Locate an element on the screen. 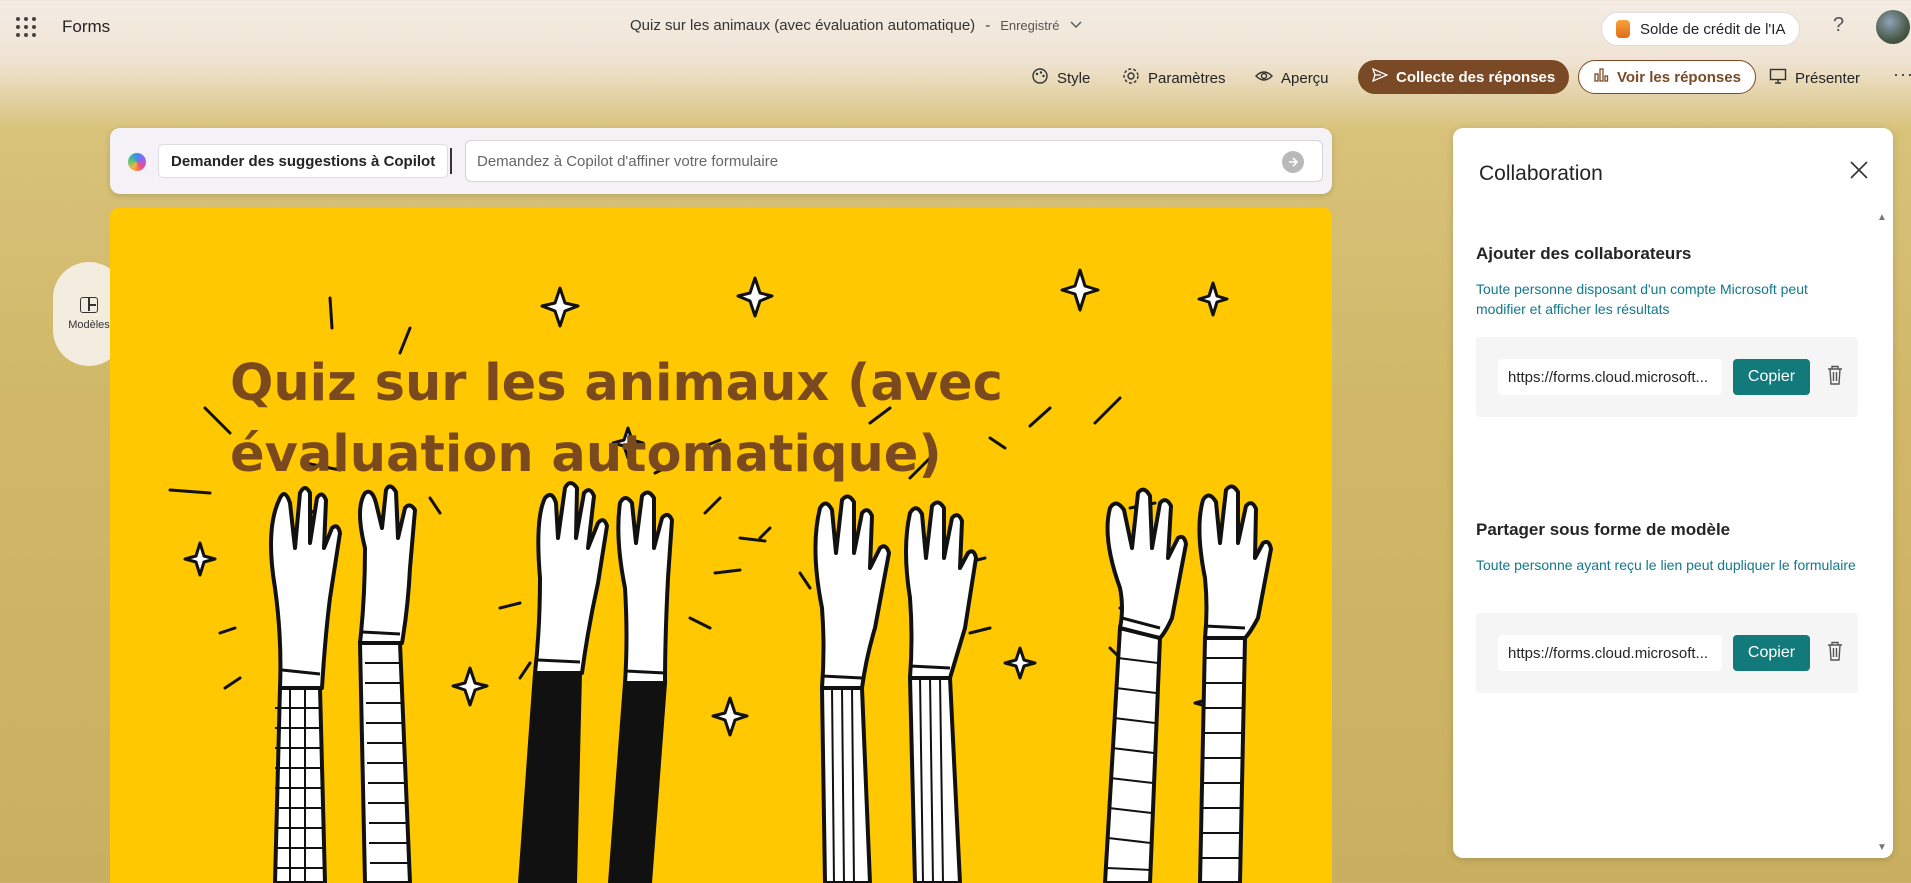 This screenshot has width=1911, height=883. collect-responses-button: Collecte des réponses is located at coordinates (1464, 77).